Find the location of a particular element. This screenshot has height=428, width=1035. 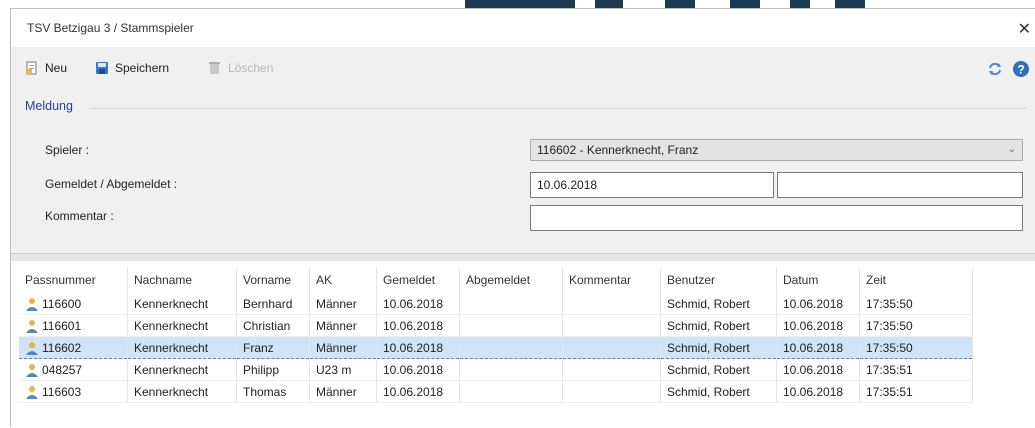

column-header: Nachname is located at coordinates (182, 280).